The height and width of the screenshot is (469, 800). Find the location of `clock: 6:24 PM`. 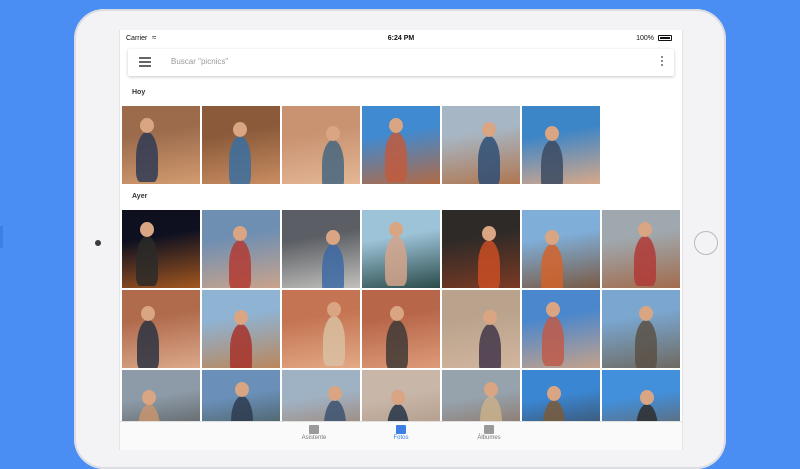

clock: 6:24 PM is located at coordinates (401, 38).